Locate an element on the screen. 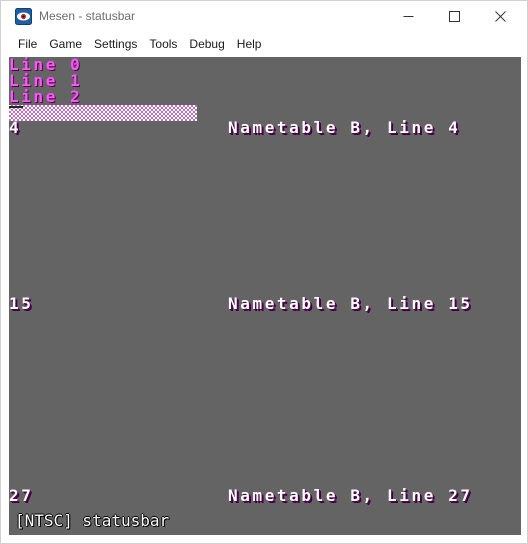  menu-file: File is located at coordinates (27, 44).